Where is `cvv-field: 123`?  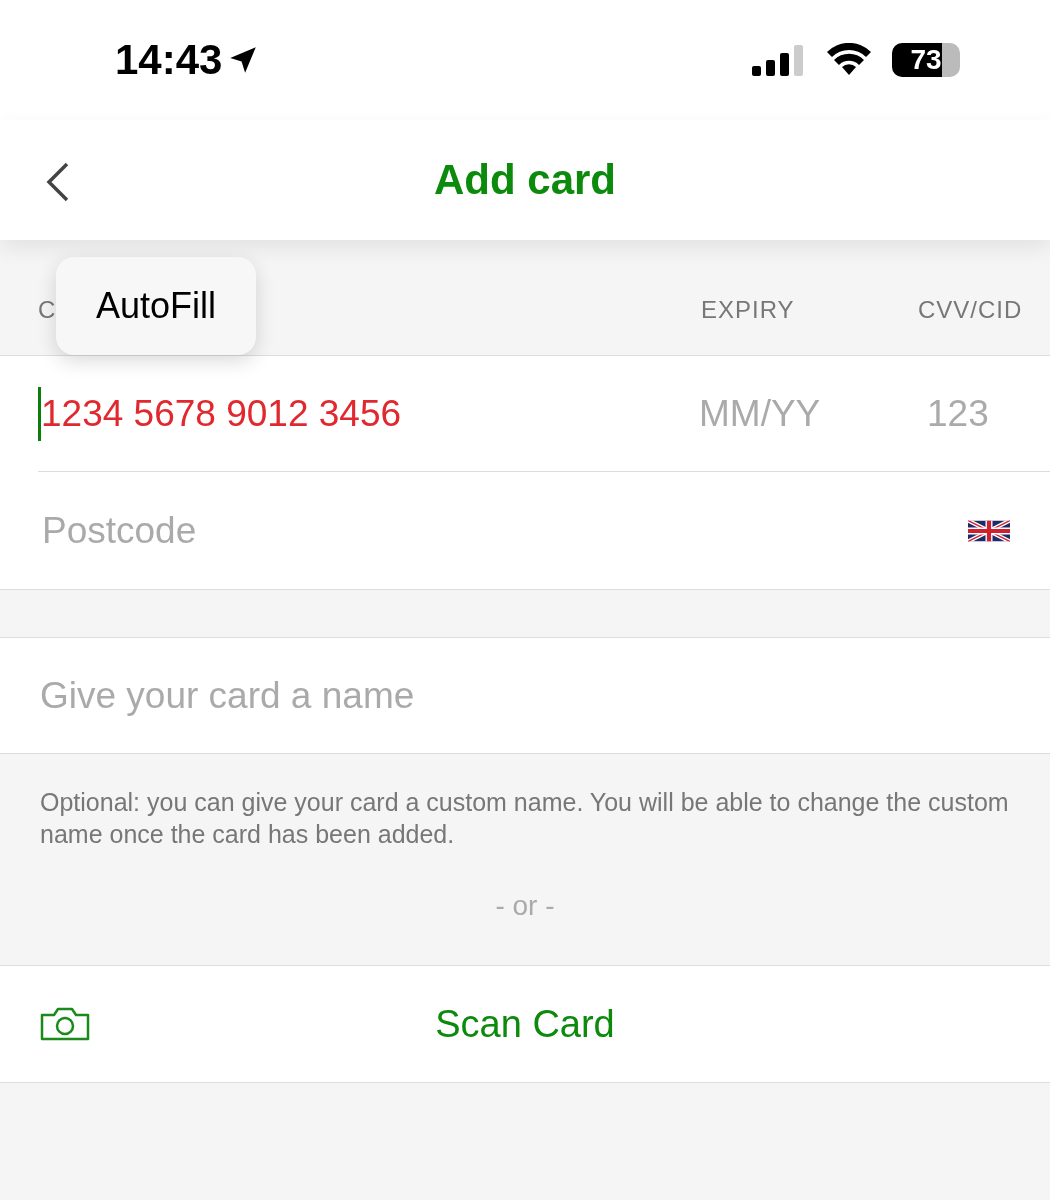
cvv-field: 123 is located at coordinates (987, 414).